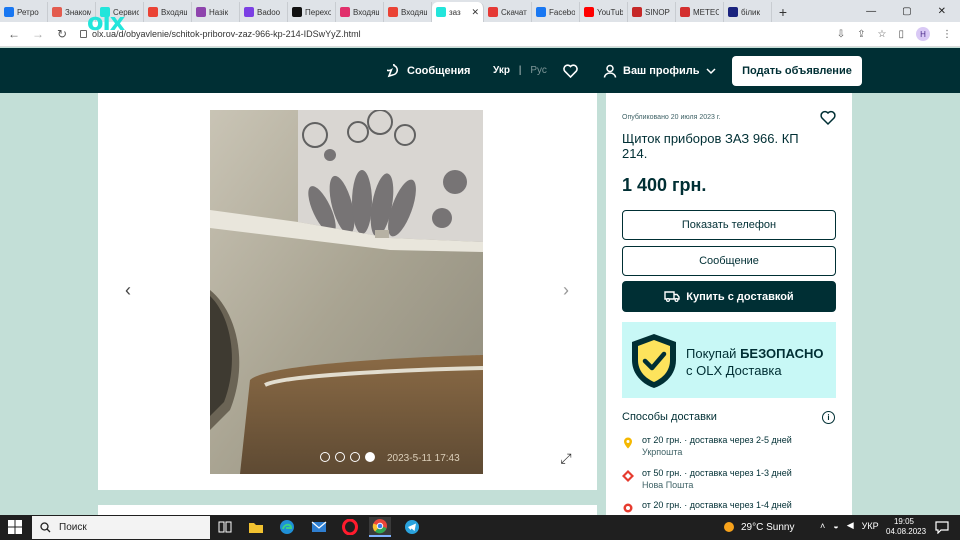 The image size is (960, 540). Describe the element at coordinates (38, 34) in the screenshot. I see `forward-icon: →` at that location.